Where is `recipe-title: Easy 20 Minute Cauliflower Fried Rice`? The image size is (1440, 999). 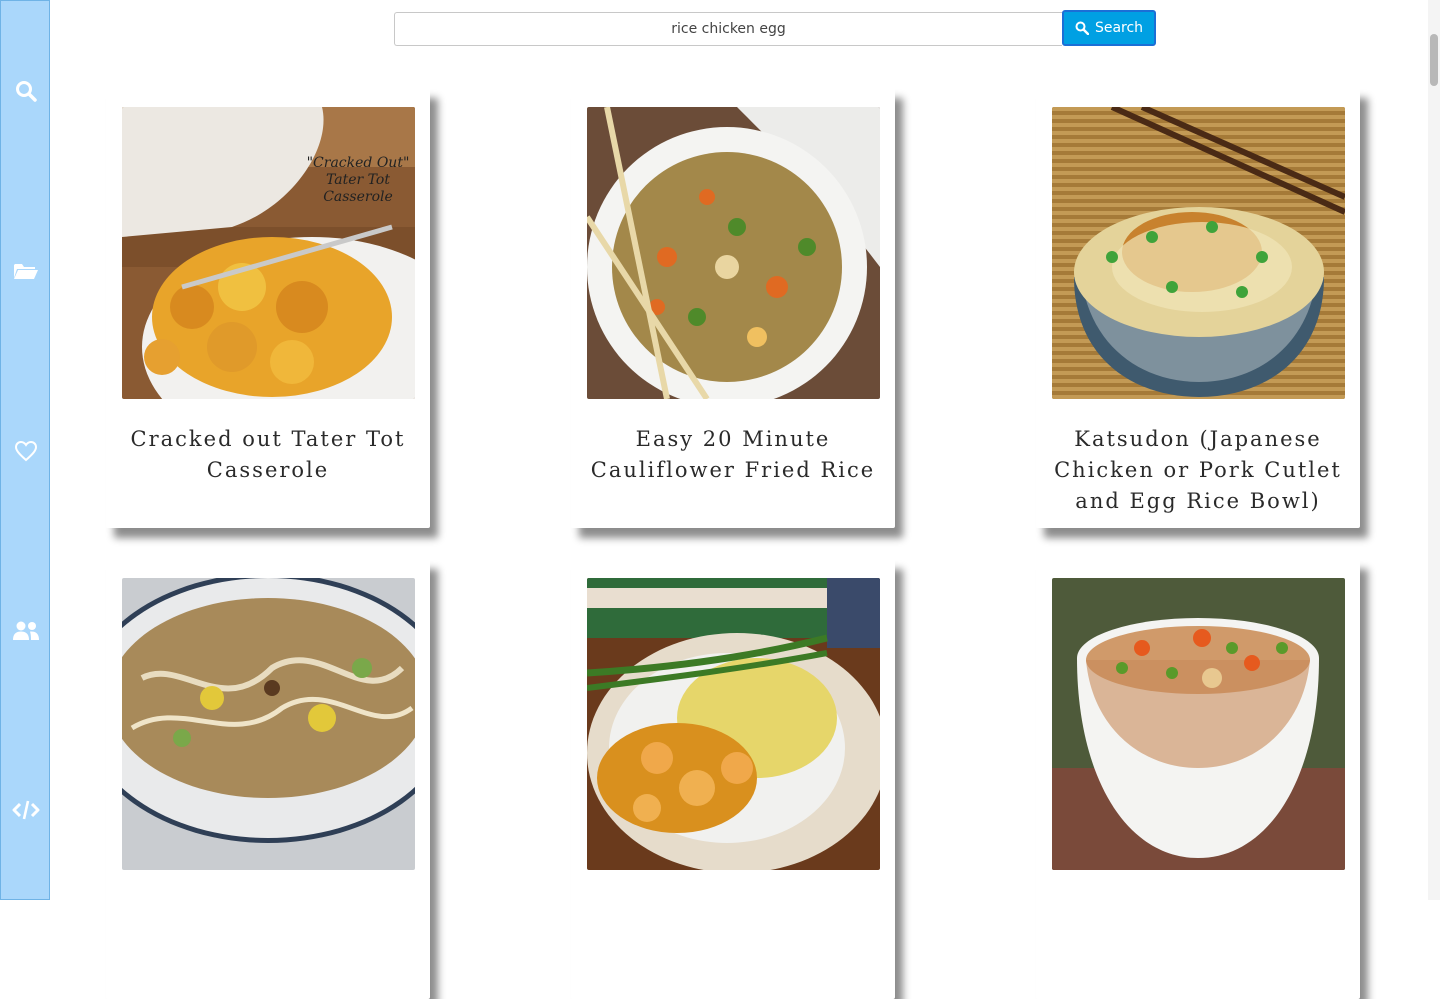 recipe-title: Easy 20 Minute Cauliflower Fried Rice is located at coordinates (733, 455).